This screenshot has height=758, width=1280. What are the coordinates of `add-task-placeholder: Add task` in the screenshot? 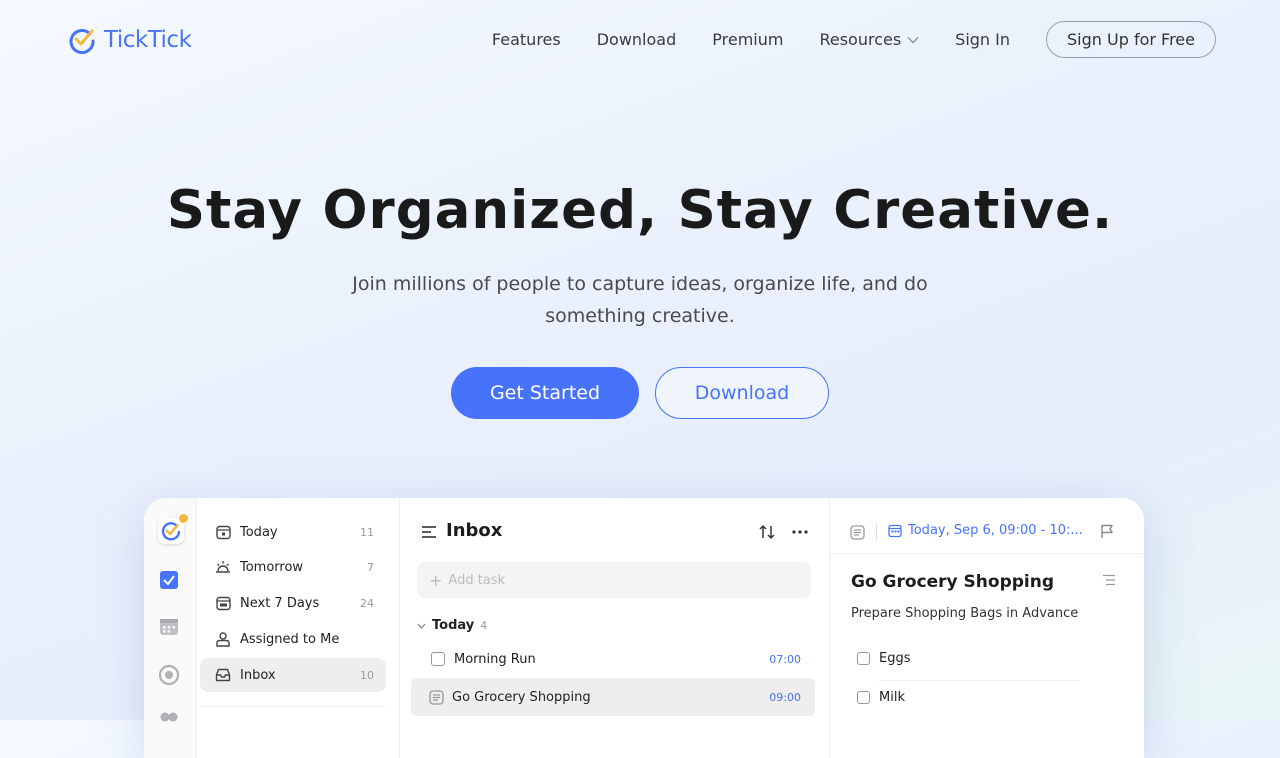 It's located at (477, 580).